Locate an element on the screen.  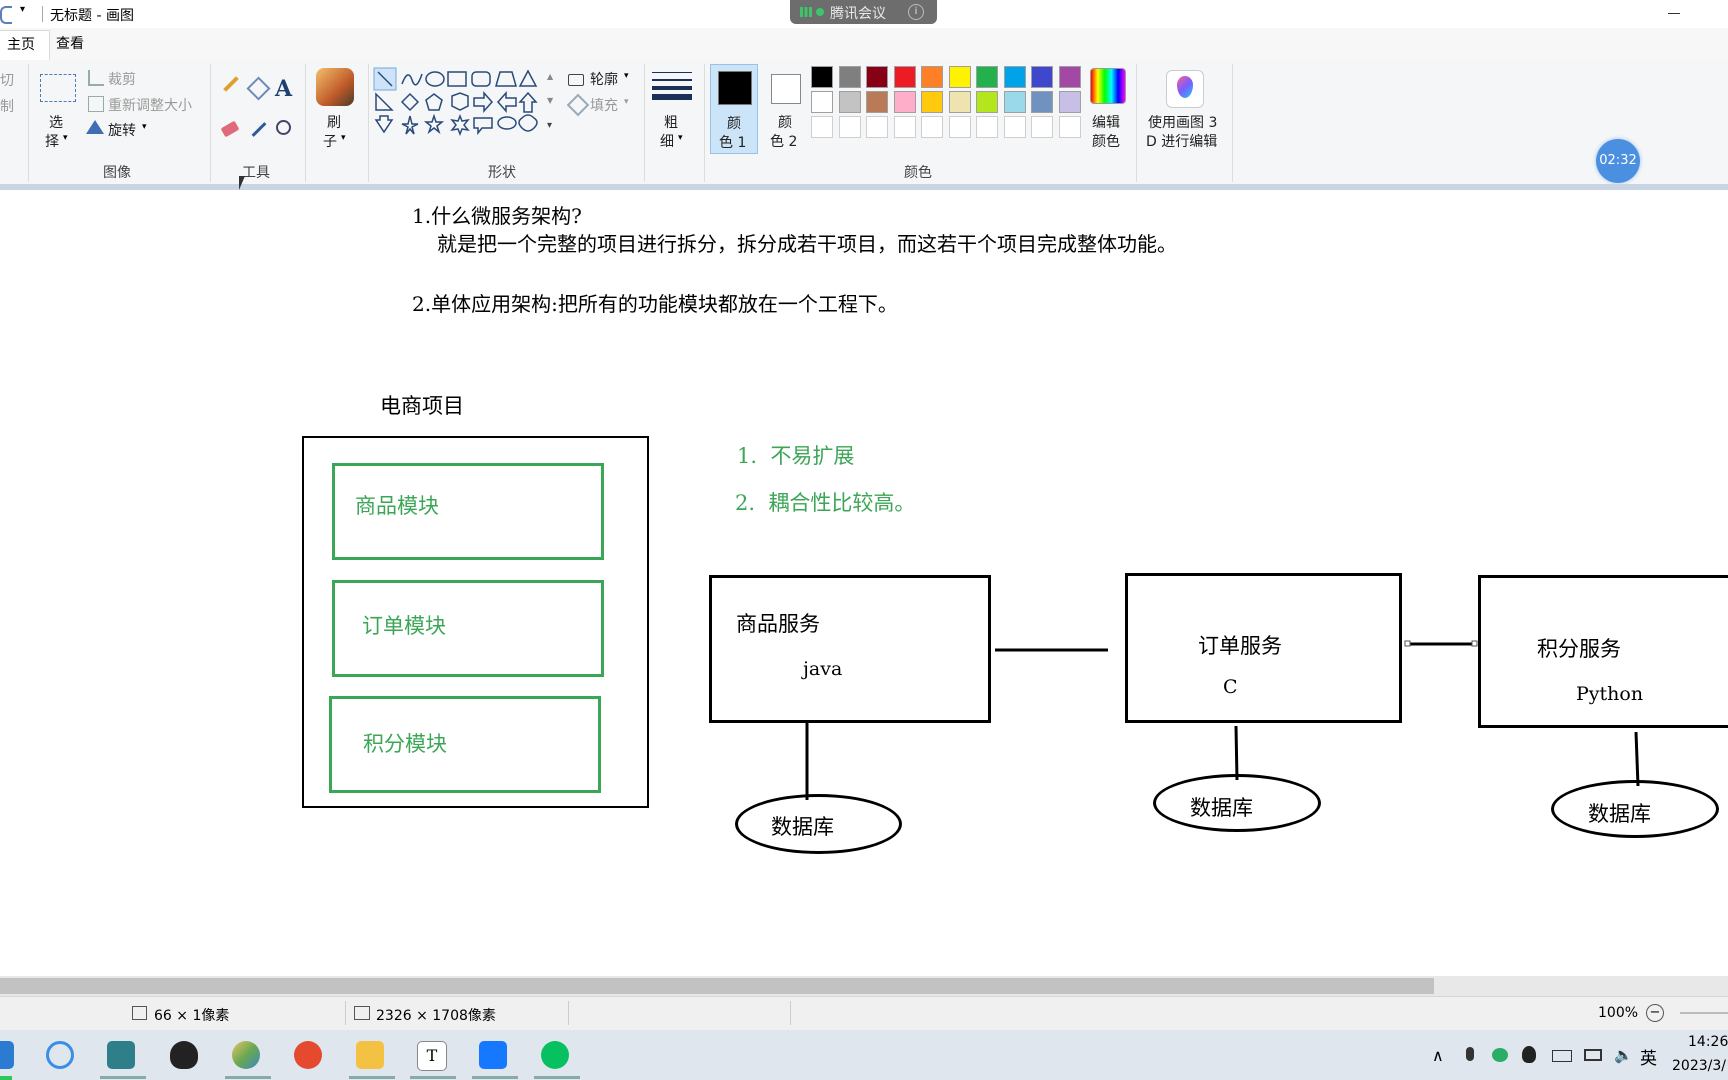
qq-icon is located at coordinates (184, 1055).